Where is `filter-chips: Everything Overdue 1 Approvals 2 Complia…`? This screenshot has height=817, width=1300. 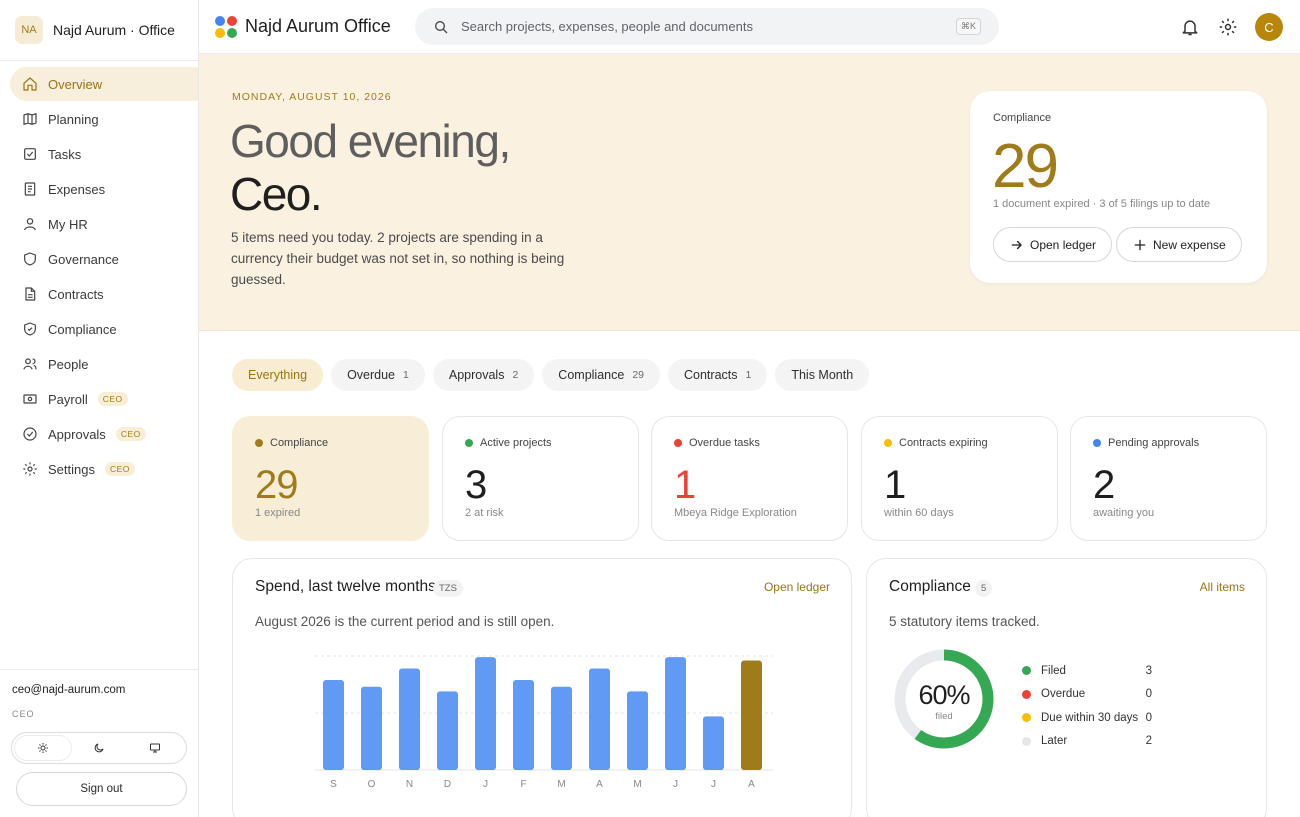 filter-chips: Everything Overdue 1 Approvals 2 Complia… is located at coordinates (554, 375).